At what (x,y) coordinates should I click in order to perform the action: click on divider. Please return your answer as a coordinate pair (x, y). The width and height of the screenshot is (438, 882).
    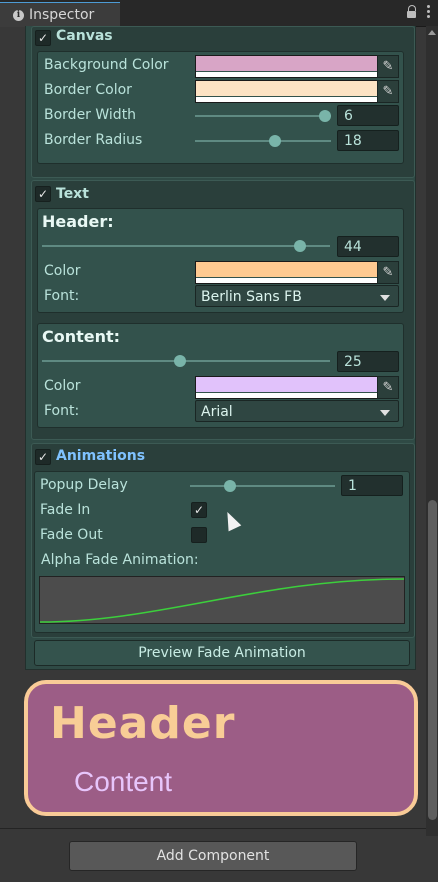
    Looking at the image, I should click on (213, 828).